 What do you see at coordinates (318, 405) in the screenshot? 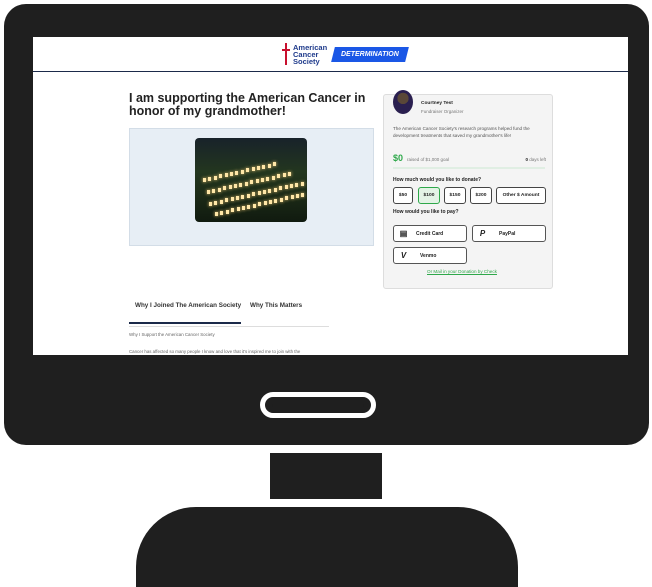
I see `monitor-power-button` at bounding box center [318, 405].